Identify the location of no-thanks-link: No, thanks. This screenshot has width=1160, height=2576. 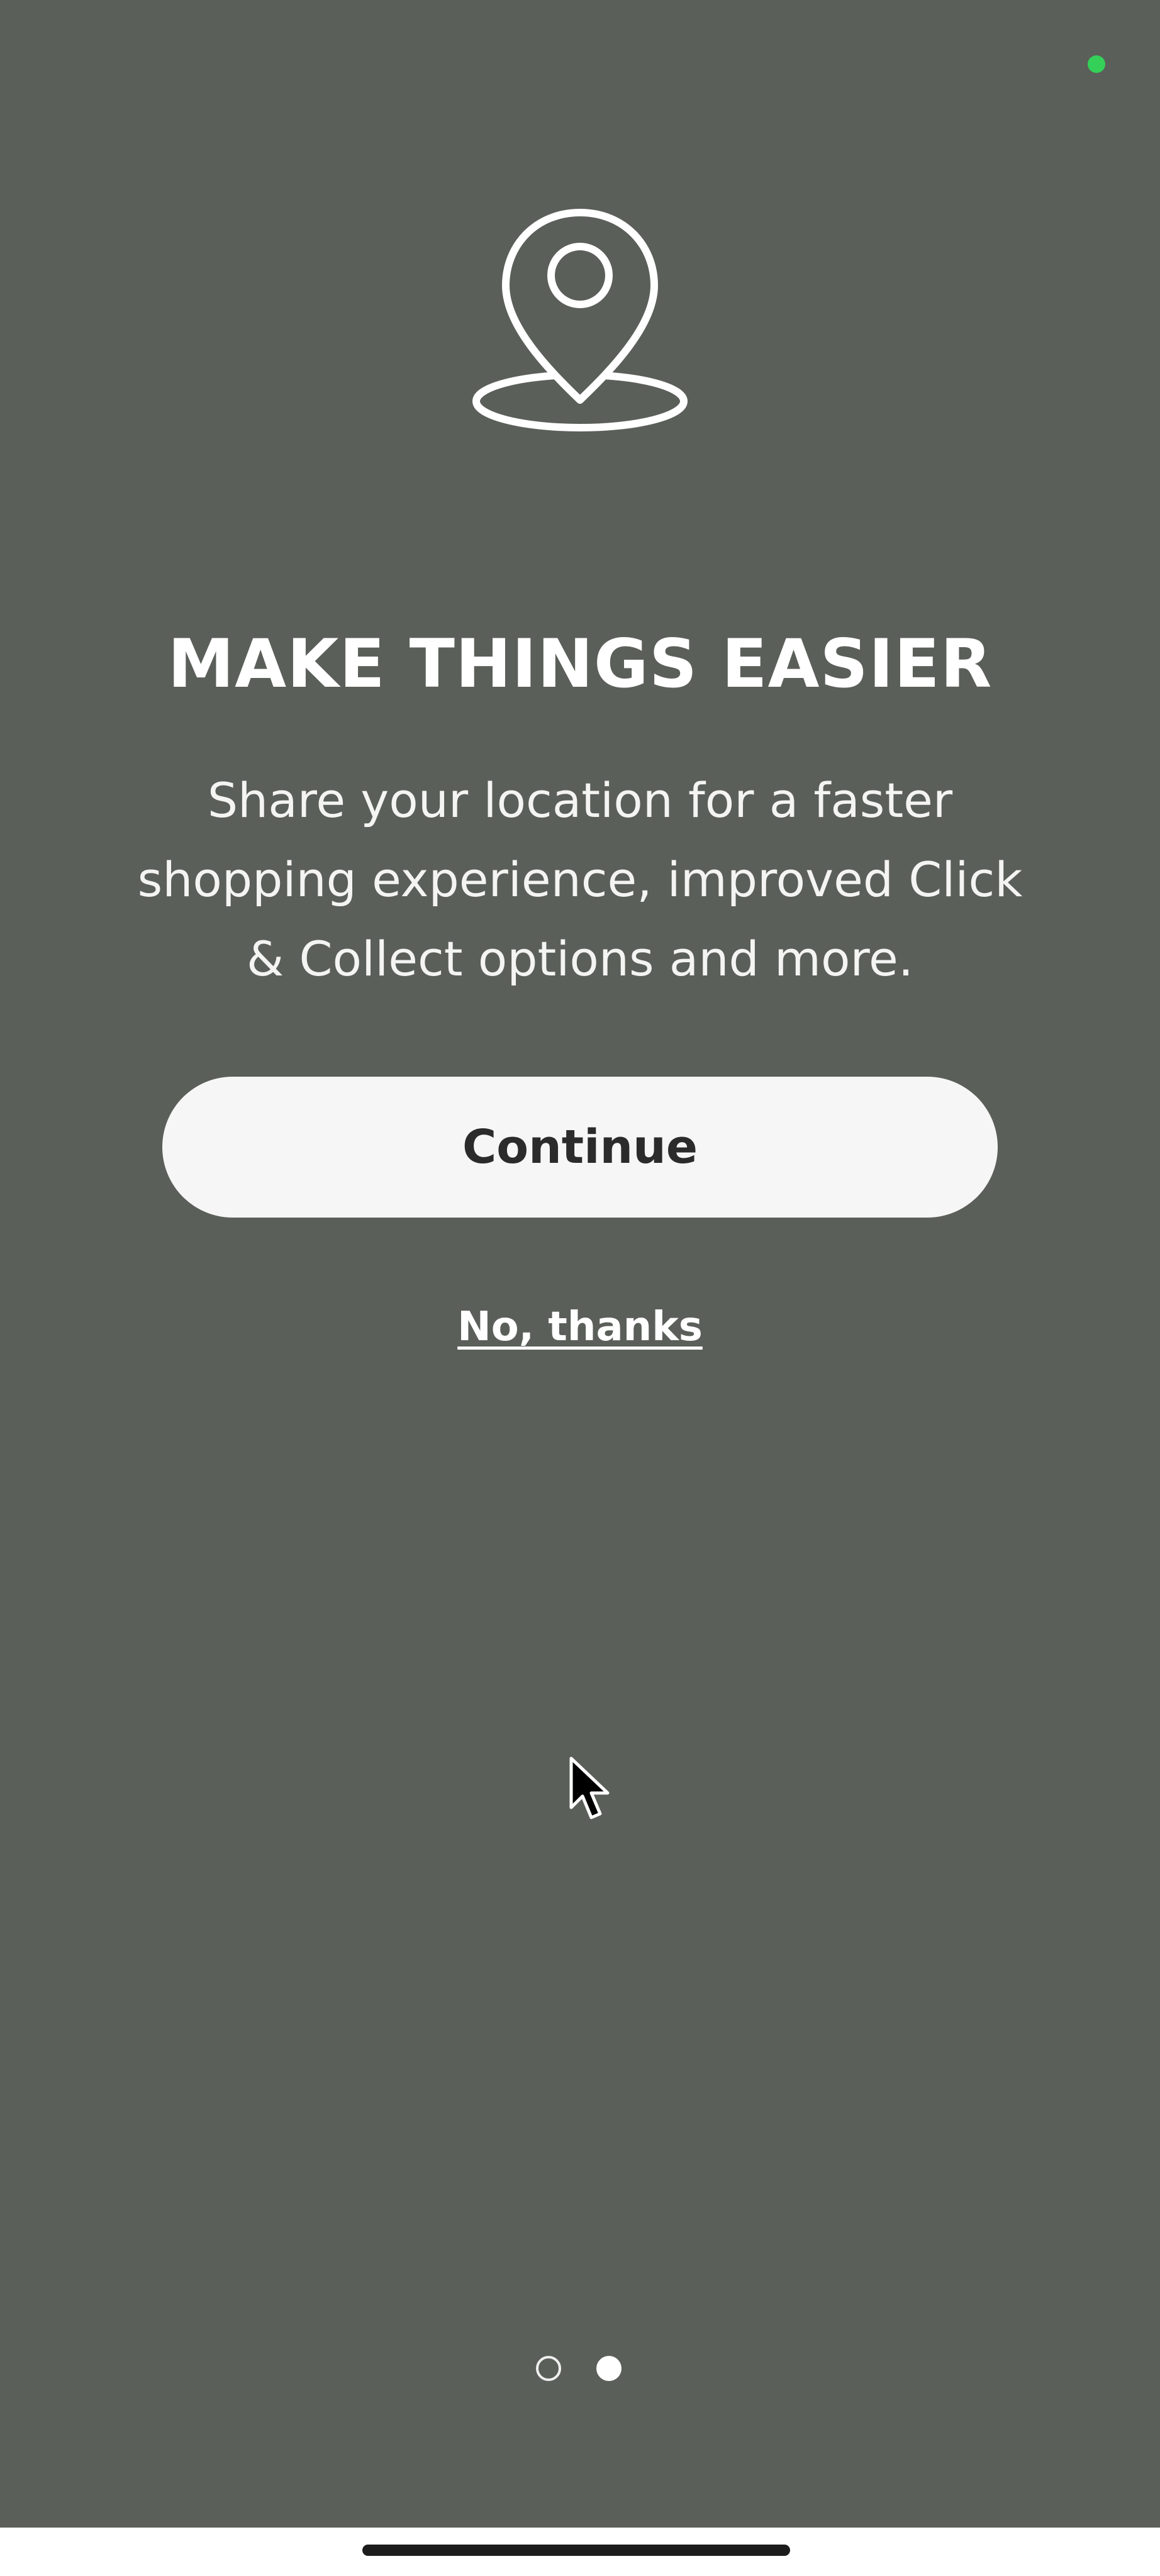
(580, 1327).